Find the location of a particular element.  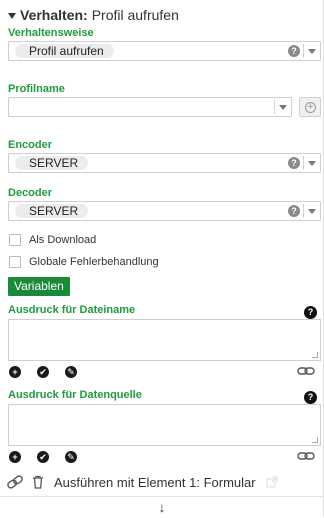

verhaltensweise-select: Profil aufrufen ? is located at coordinates (164, 51).